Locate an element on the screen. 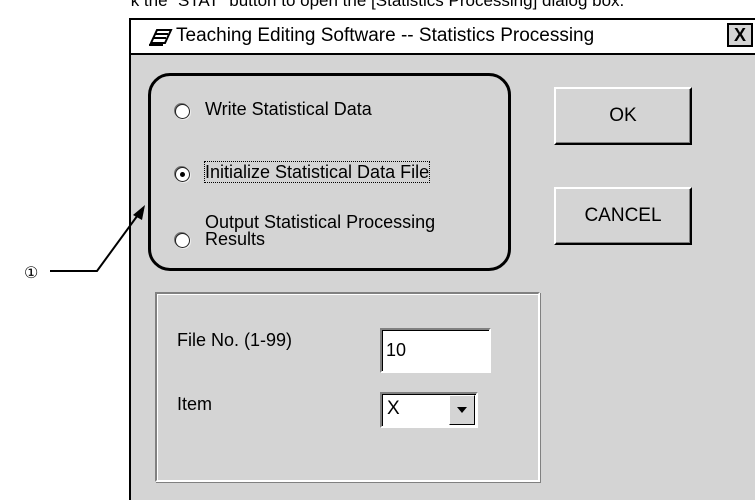 The image size is (755, 500). option-write-label: Write Statistical Data is located at coordinates (288, 109).